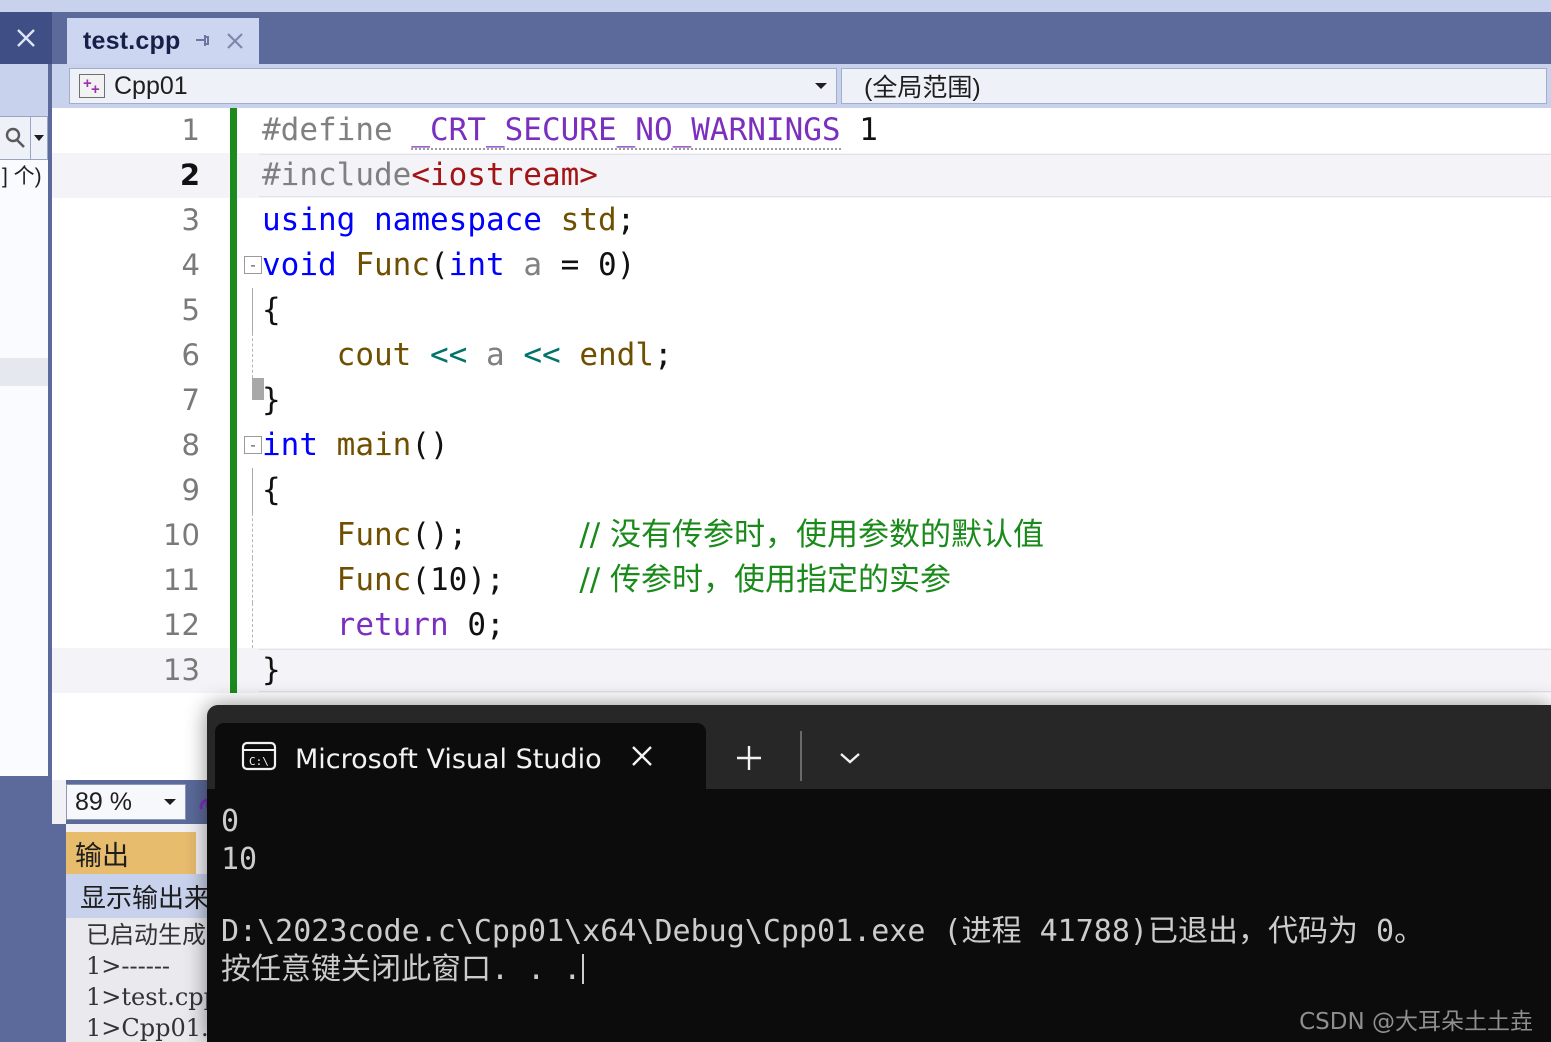 The width and height of the screenshot is (1551, 1042). I want to click on code-line: 10 Func(); // 没有传参时，使用参数的默认值, so click(801, 535).